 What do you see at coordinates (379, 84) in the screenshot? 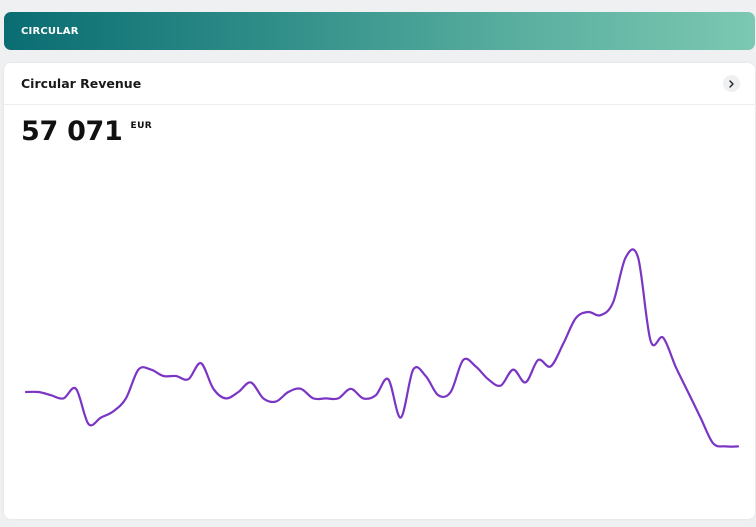
I see `card-header: Circular Revenue` at bounding box center [379, 84].